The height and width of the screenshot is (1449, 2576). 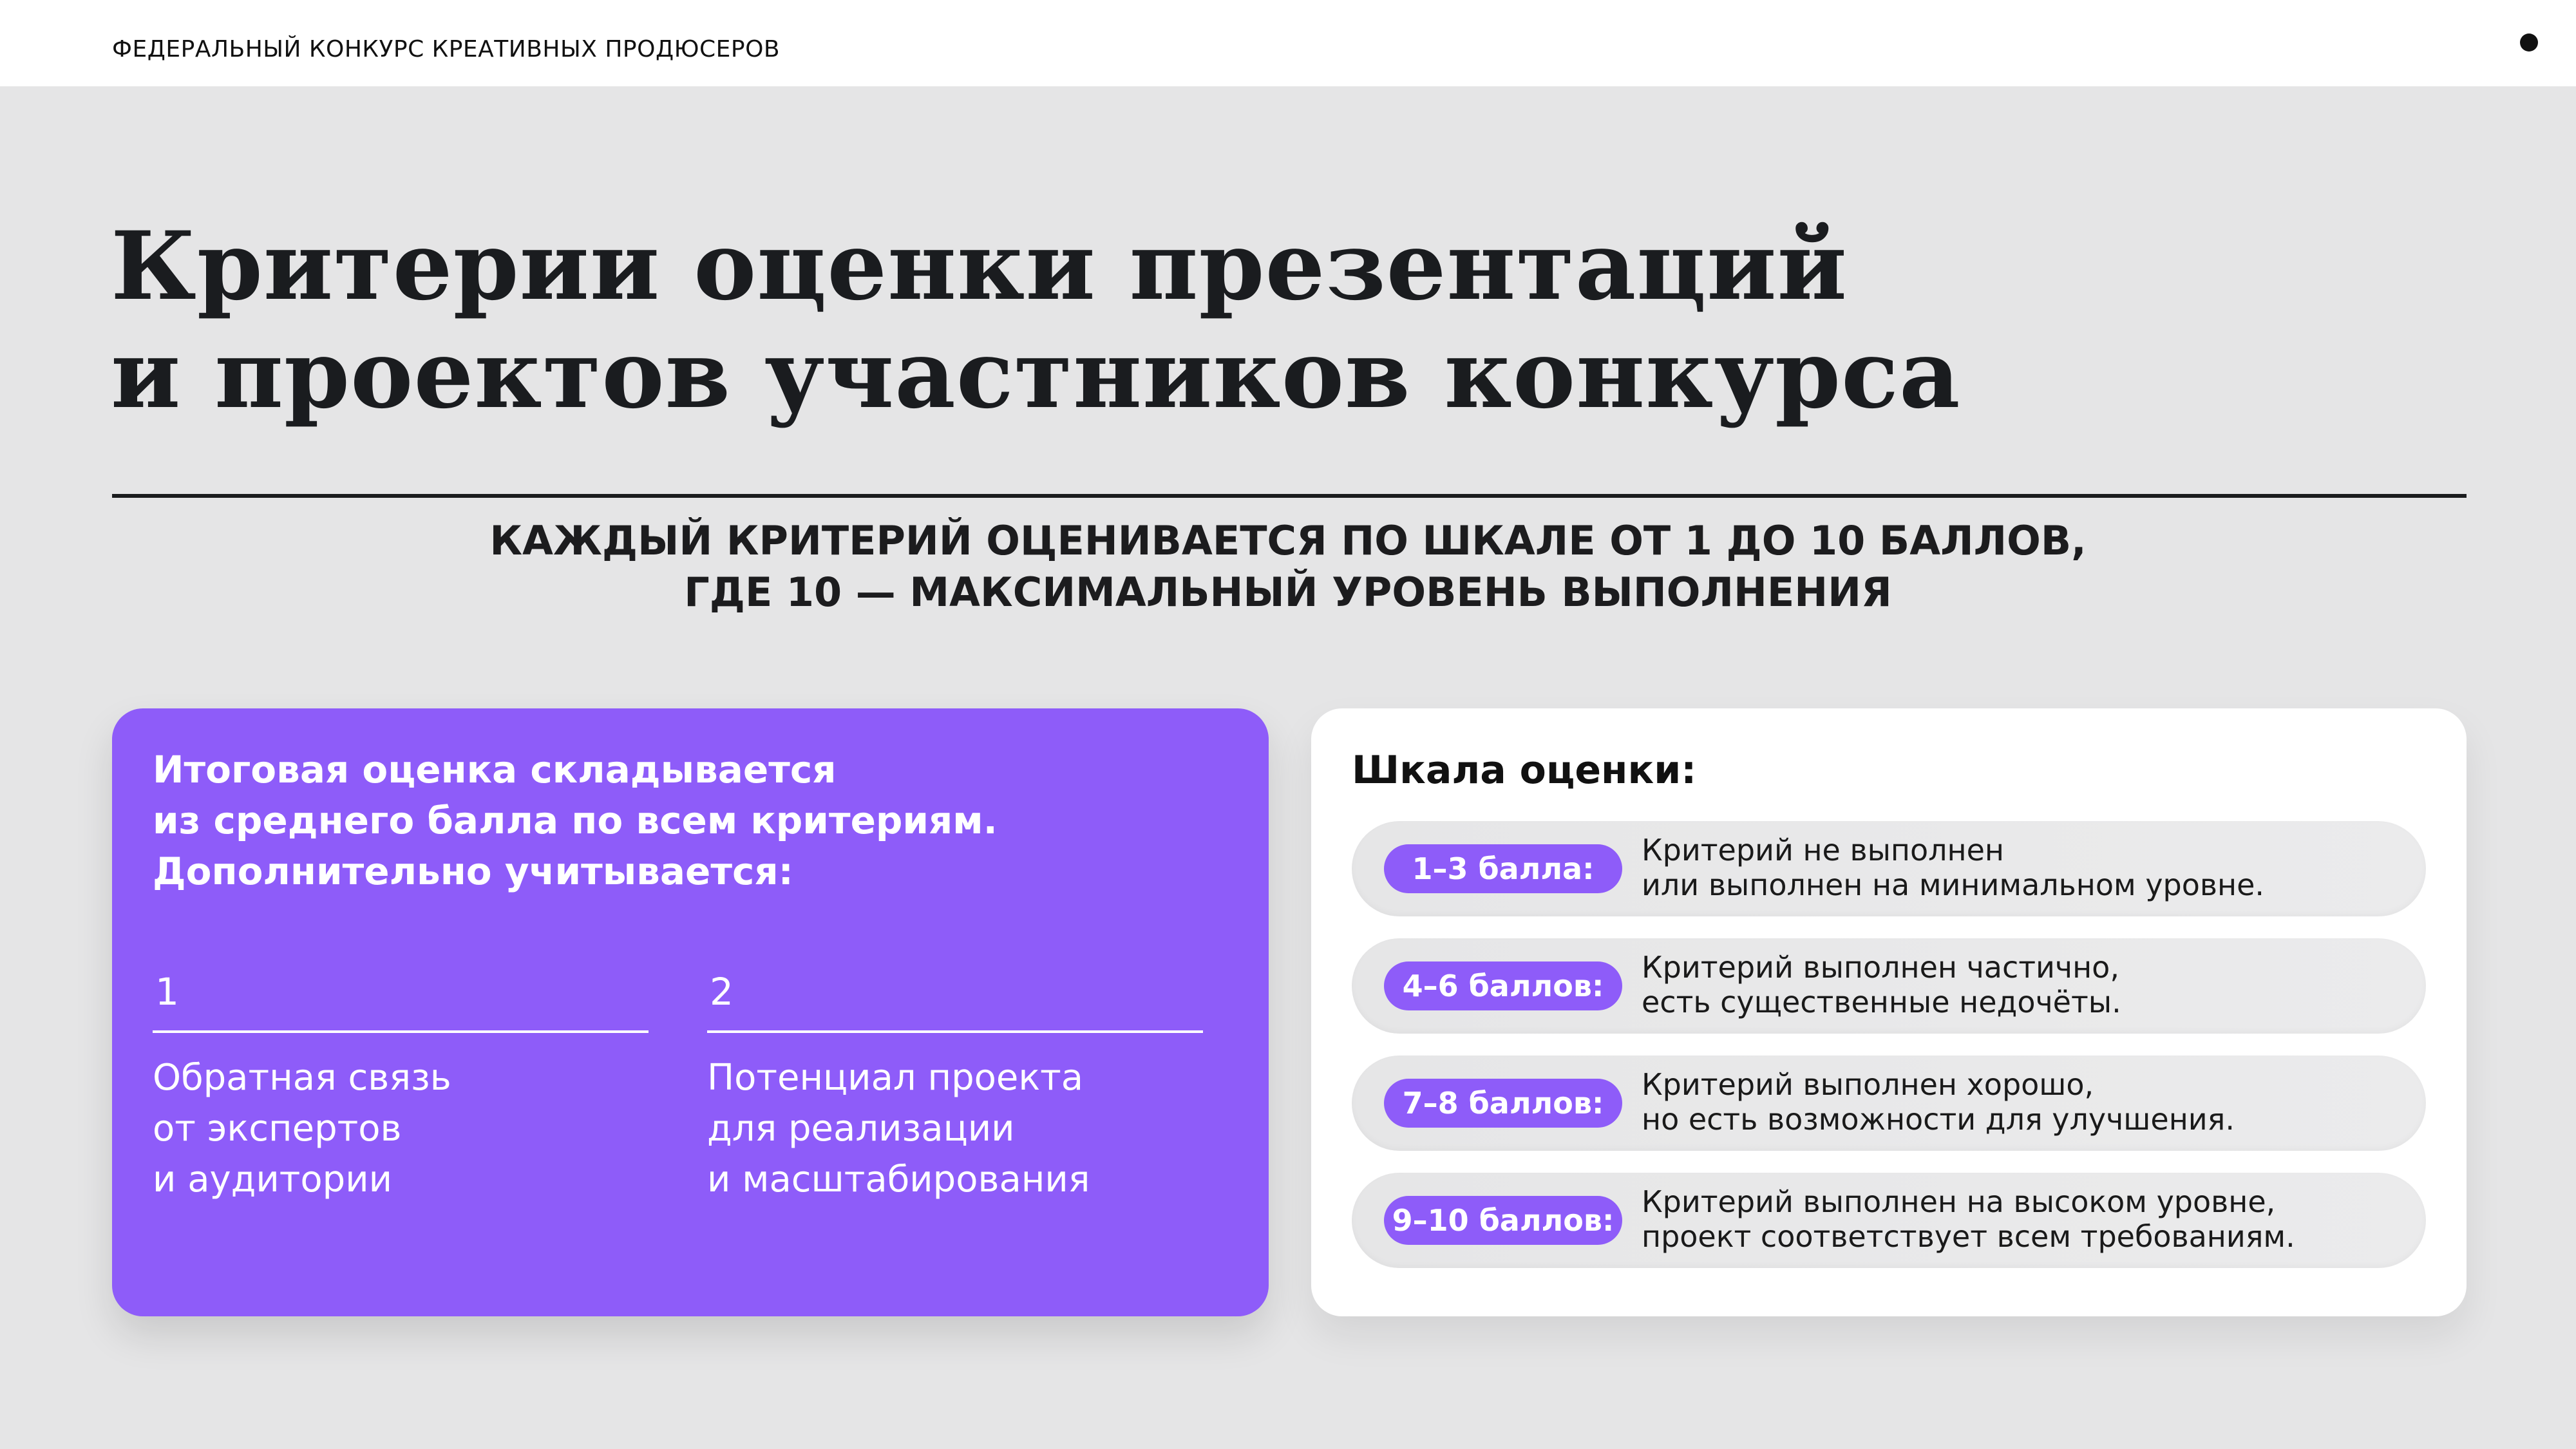 I want to click on factor-text-line: для реализации, so click(x=861, y=1129).